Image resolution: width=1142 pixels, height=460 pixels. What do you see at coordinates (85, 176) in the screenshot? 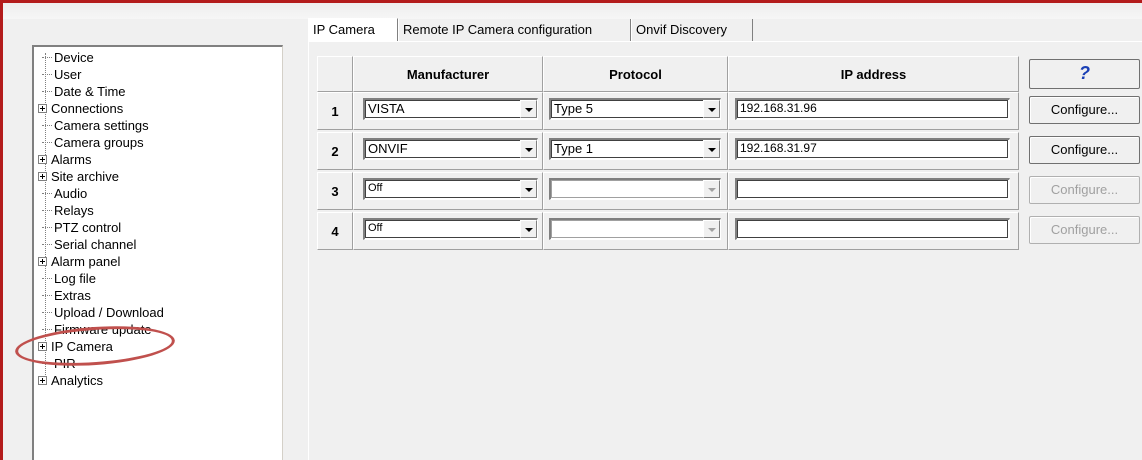
I see `tree-item-label: Site archive` at bounding box center [85, 176].